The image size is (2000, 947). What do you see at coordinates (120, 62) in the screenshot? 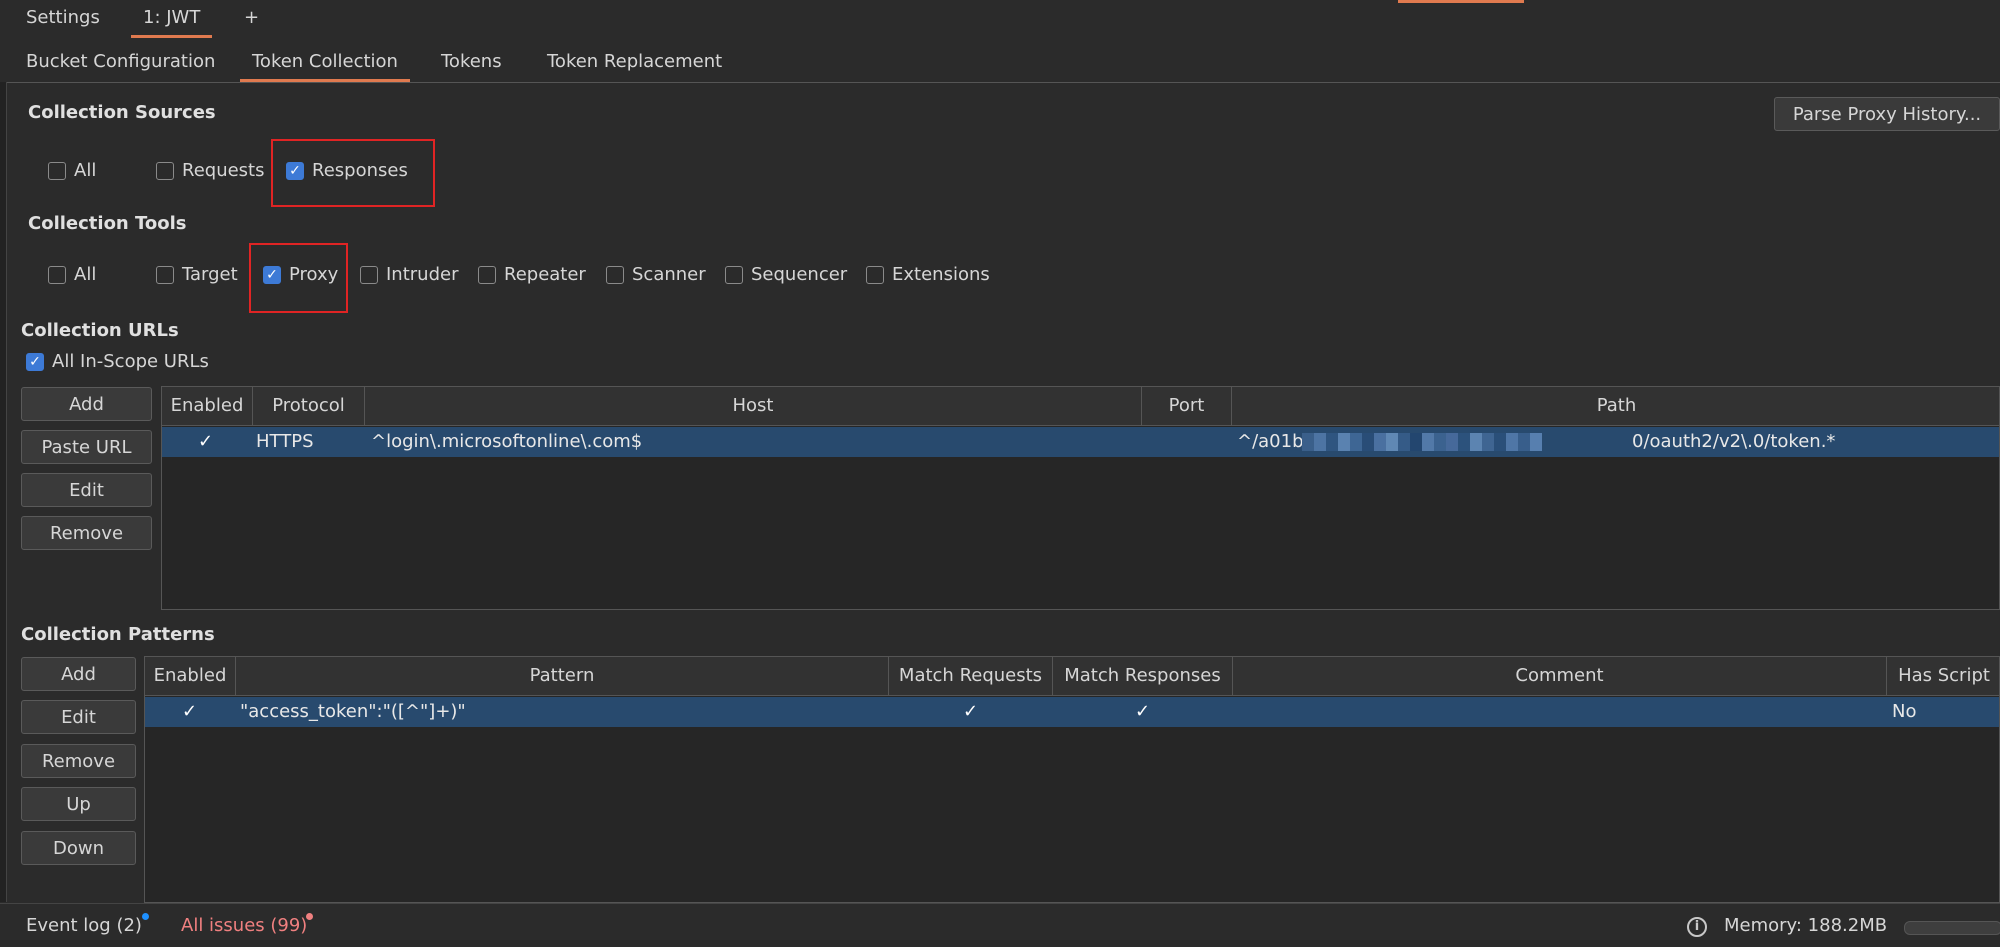
I see `tab-bucket-configuration: Bucket Configuration` at bounding box center [120, 62].